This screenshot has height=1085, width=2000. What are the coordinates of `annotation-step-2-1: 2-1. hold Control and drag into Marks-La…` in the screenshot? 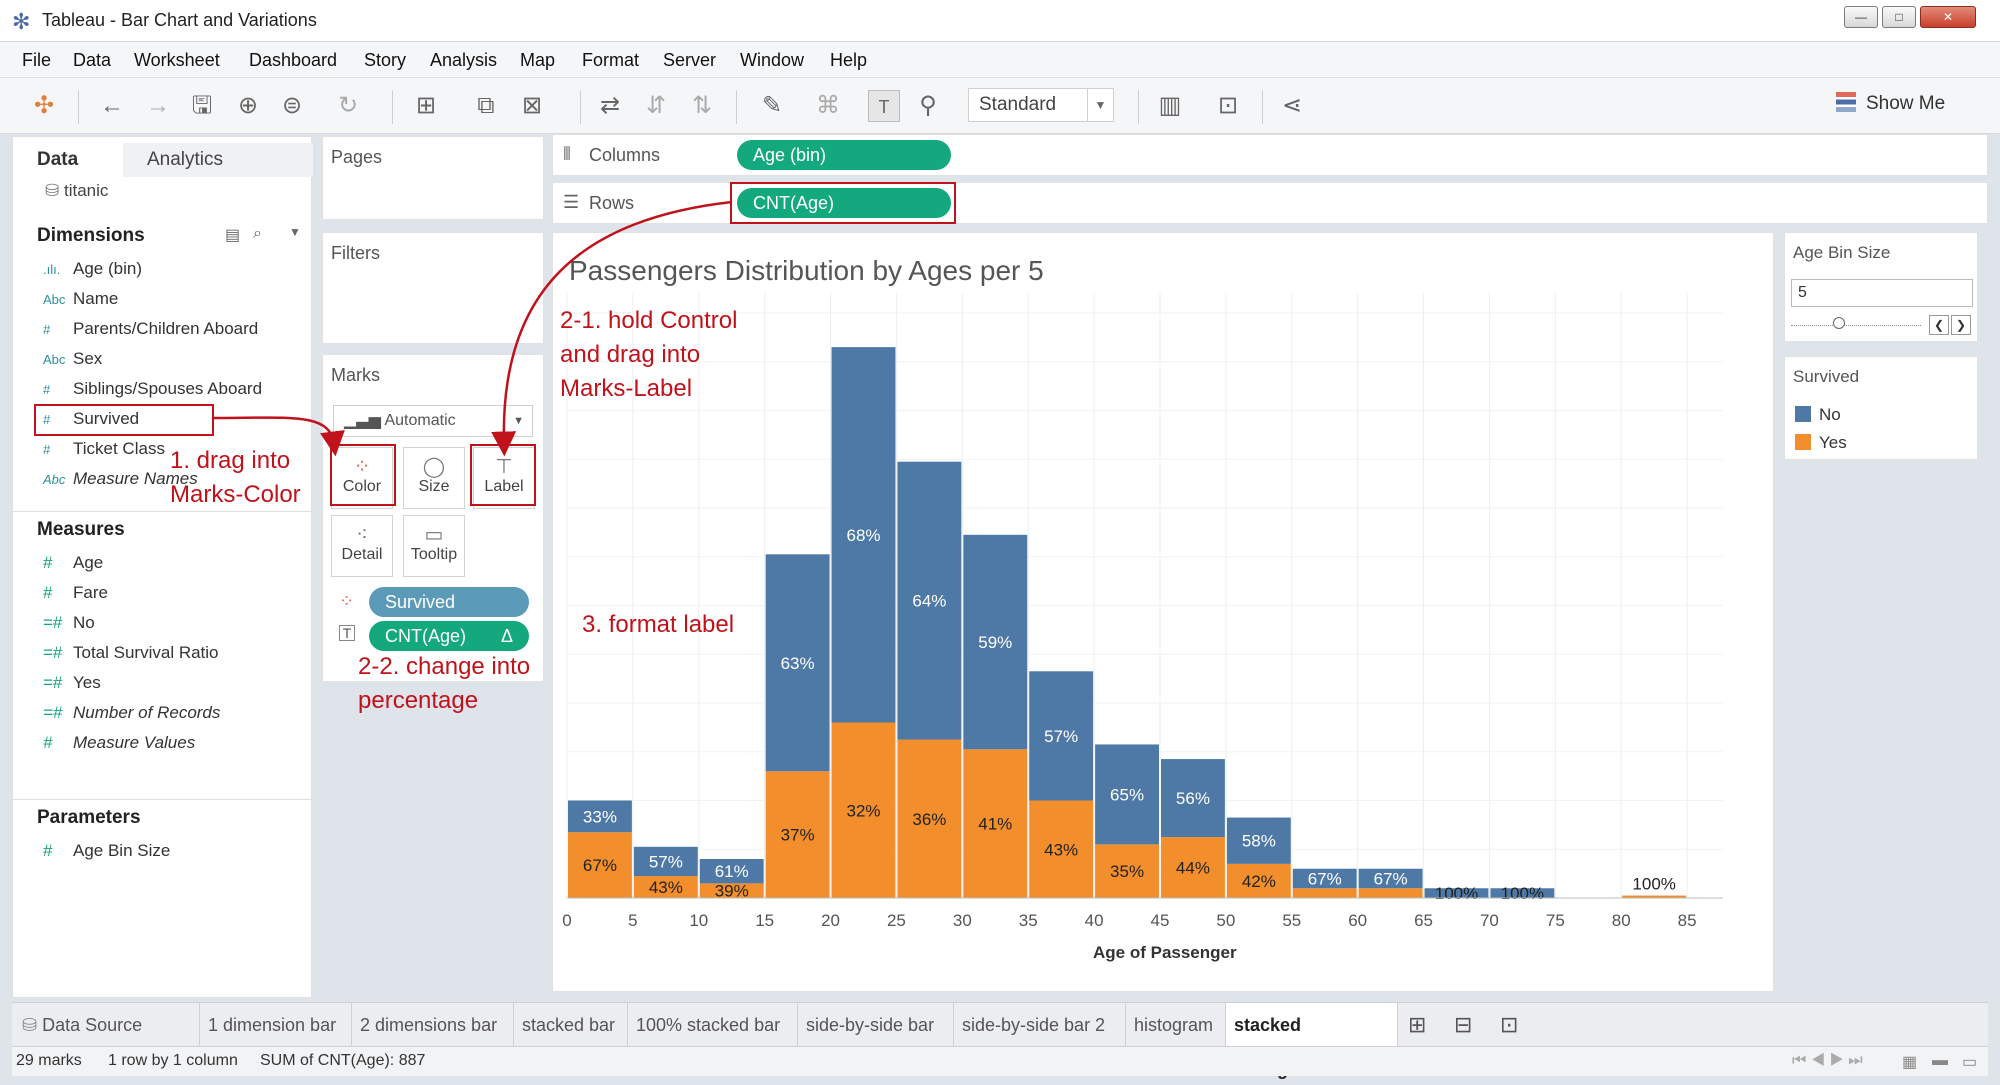 It's located at (648, 355).